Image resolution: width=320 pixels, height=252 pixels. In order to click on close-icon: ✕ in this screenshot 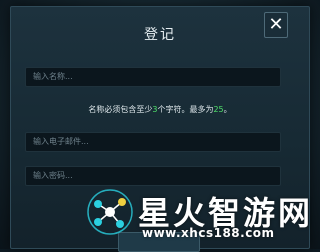, I will do `click(276, 24)`.